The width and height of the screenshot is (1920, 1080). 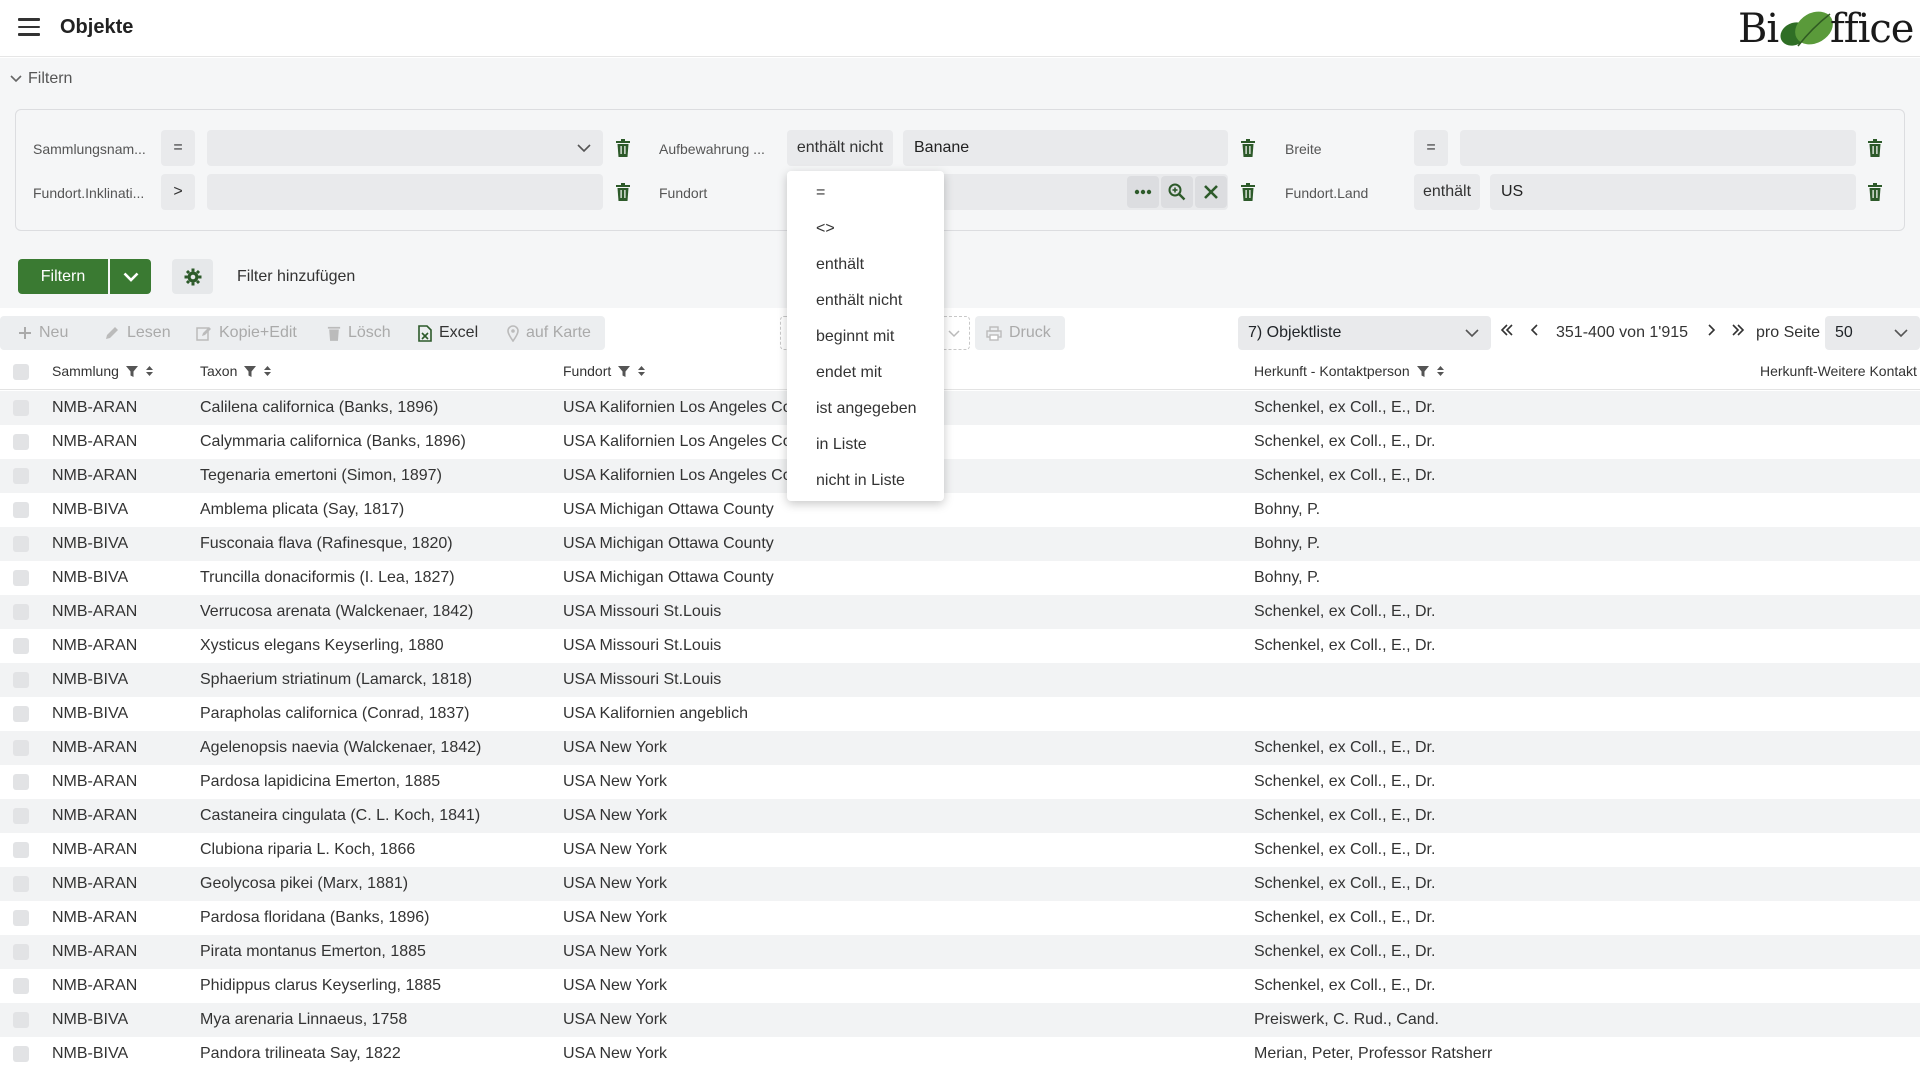 What do you see at coordinates (1431, 148) in the screenshot?
I see `filter-operator-breite: =` at bounding box center [1431, 148].